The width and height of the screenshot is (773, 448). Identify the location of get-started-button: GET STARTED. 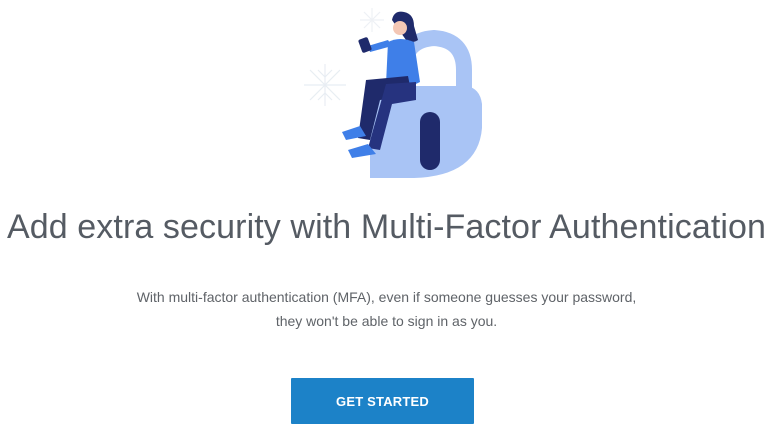
(382, 401).